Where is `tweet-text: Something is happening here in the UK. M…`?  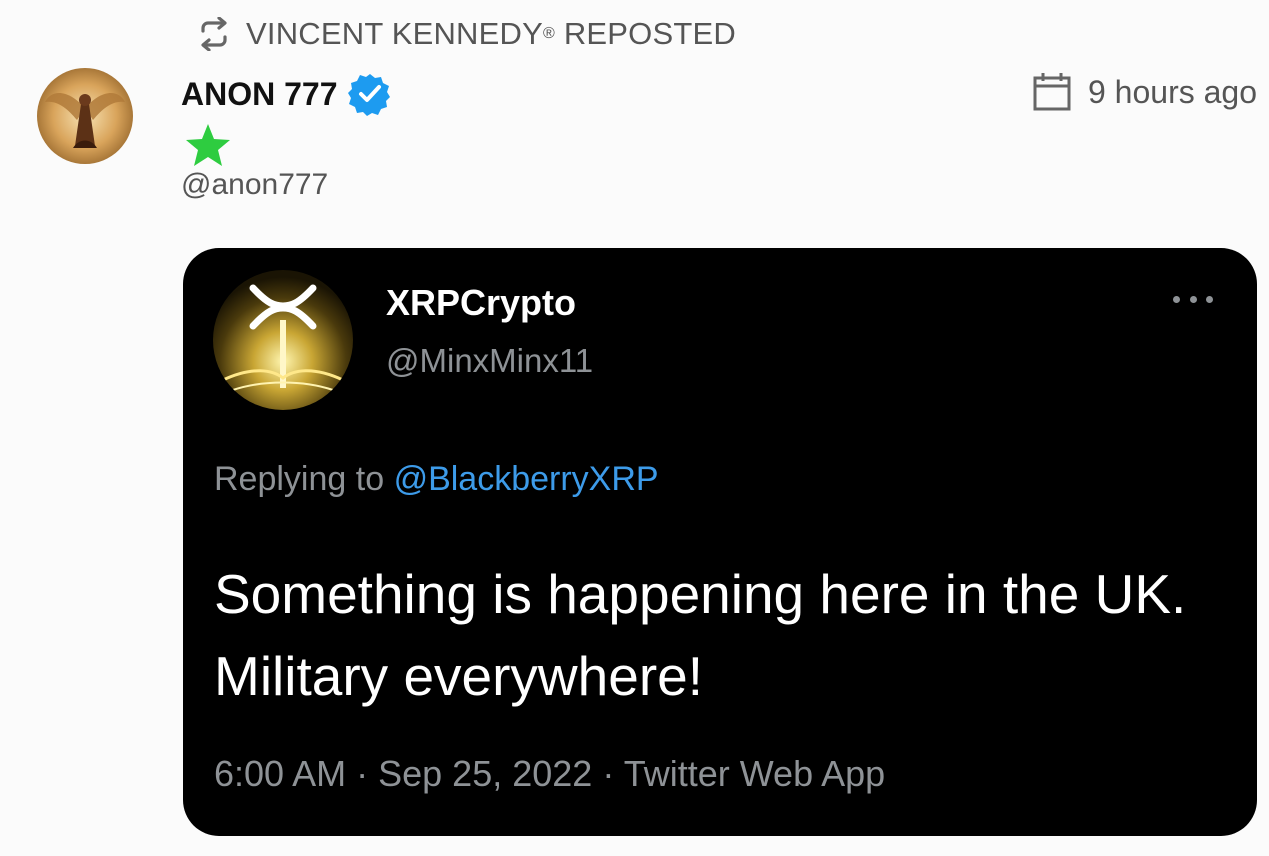 tweet-text: Something is happening here in the UK. M… is located at coordinates (700, 635).